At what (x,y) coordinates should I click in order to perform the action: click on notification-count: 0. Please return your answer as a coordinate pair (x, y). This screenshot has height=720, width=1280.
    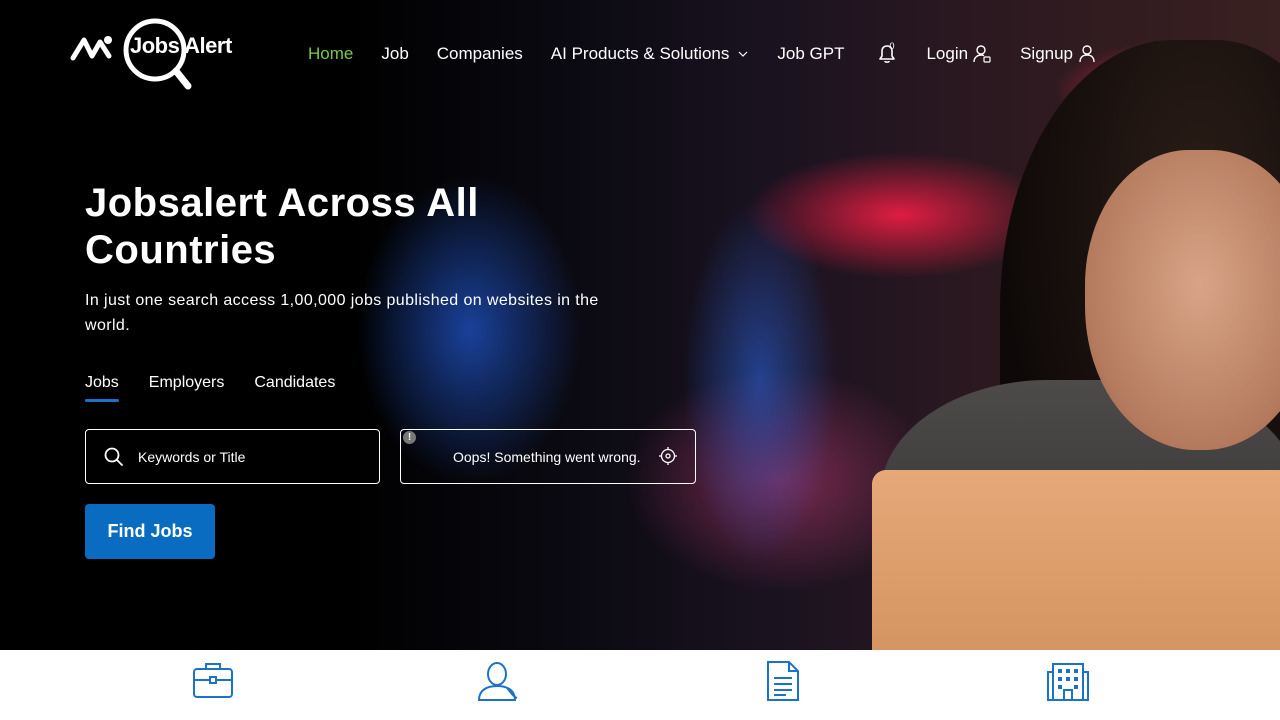
    Looking at the image, I should click on (892, 46).